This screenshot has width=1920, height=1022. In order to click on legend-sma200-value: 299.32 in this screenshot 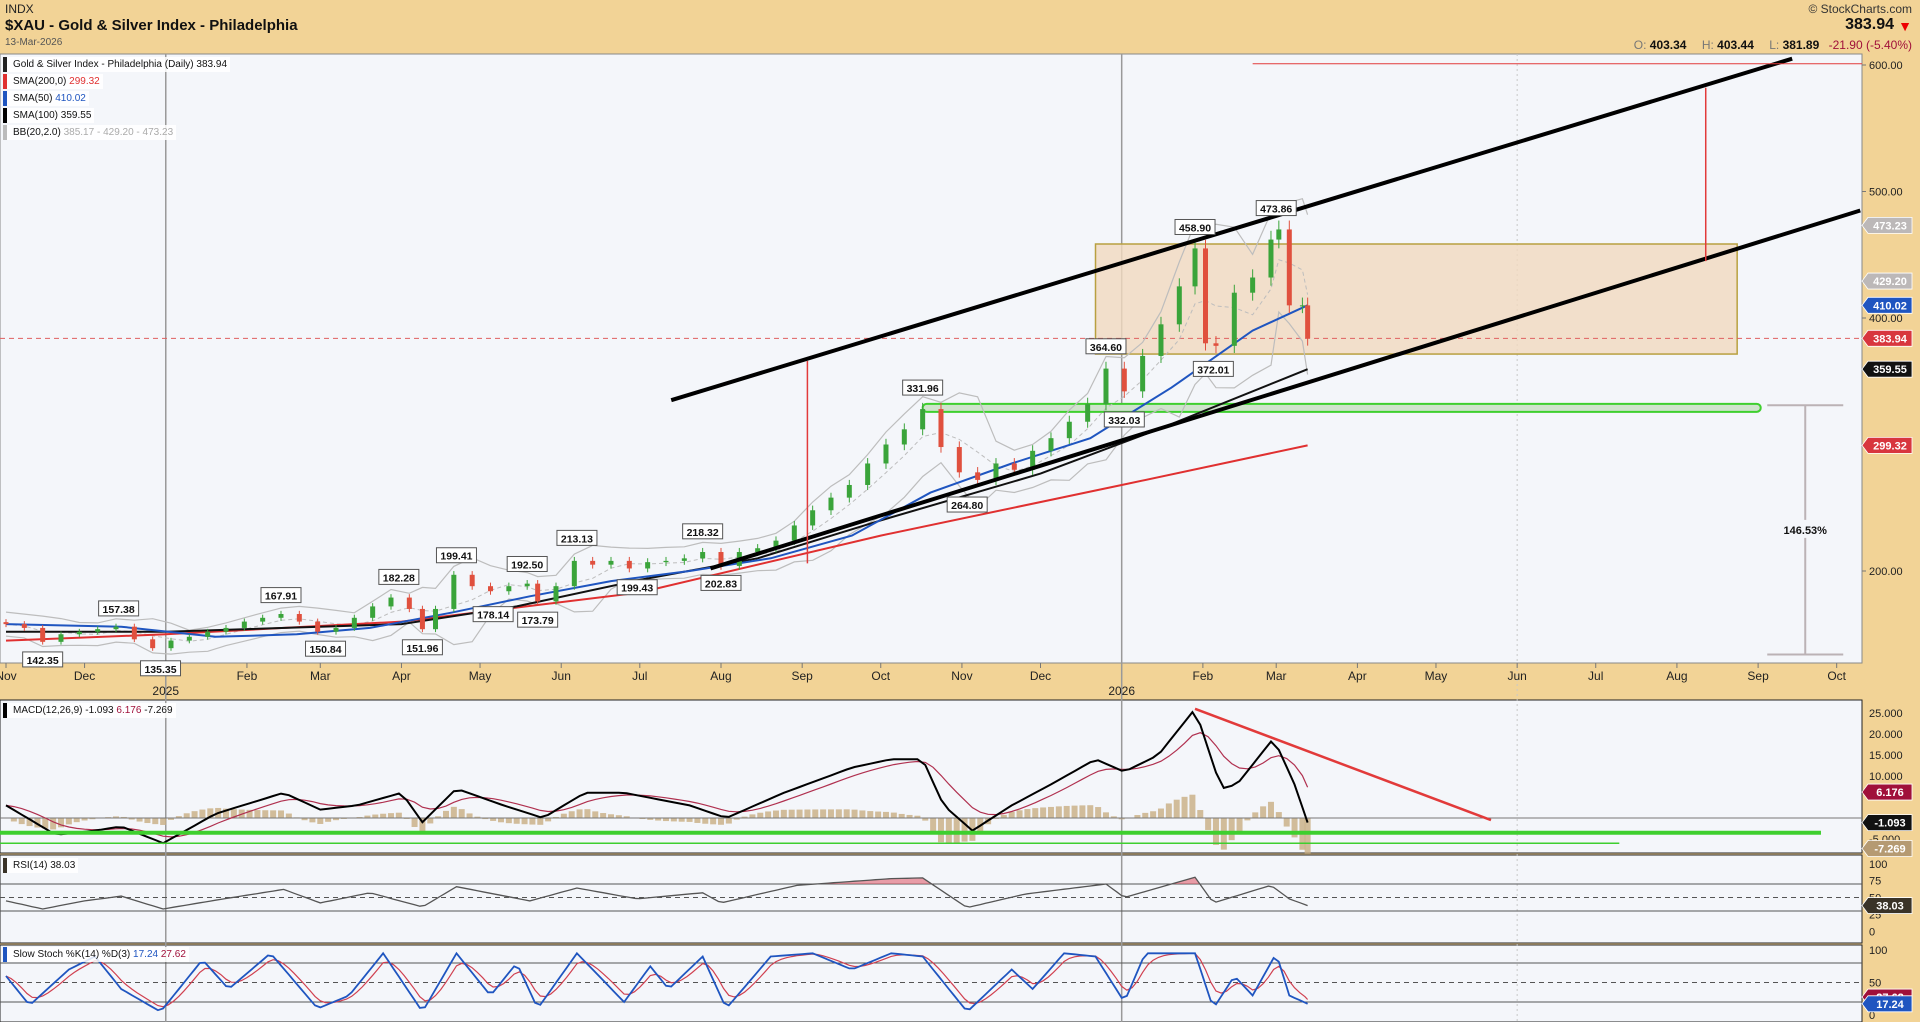, I will do `click(84, 81)`.